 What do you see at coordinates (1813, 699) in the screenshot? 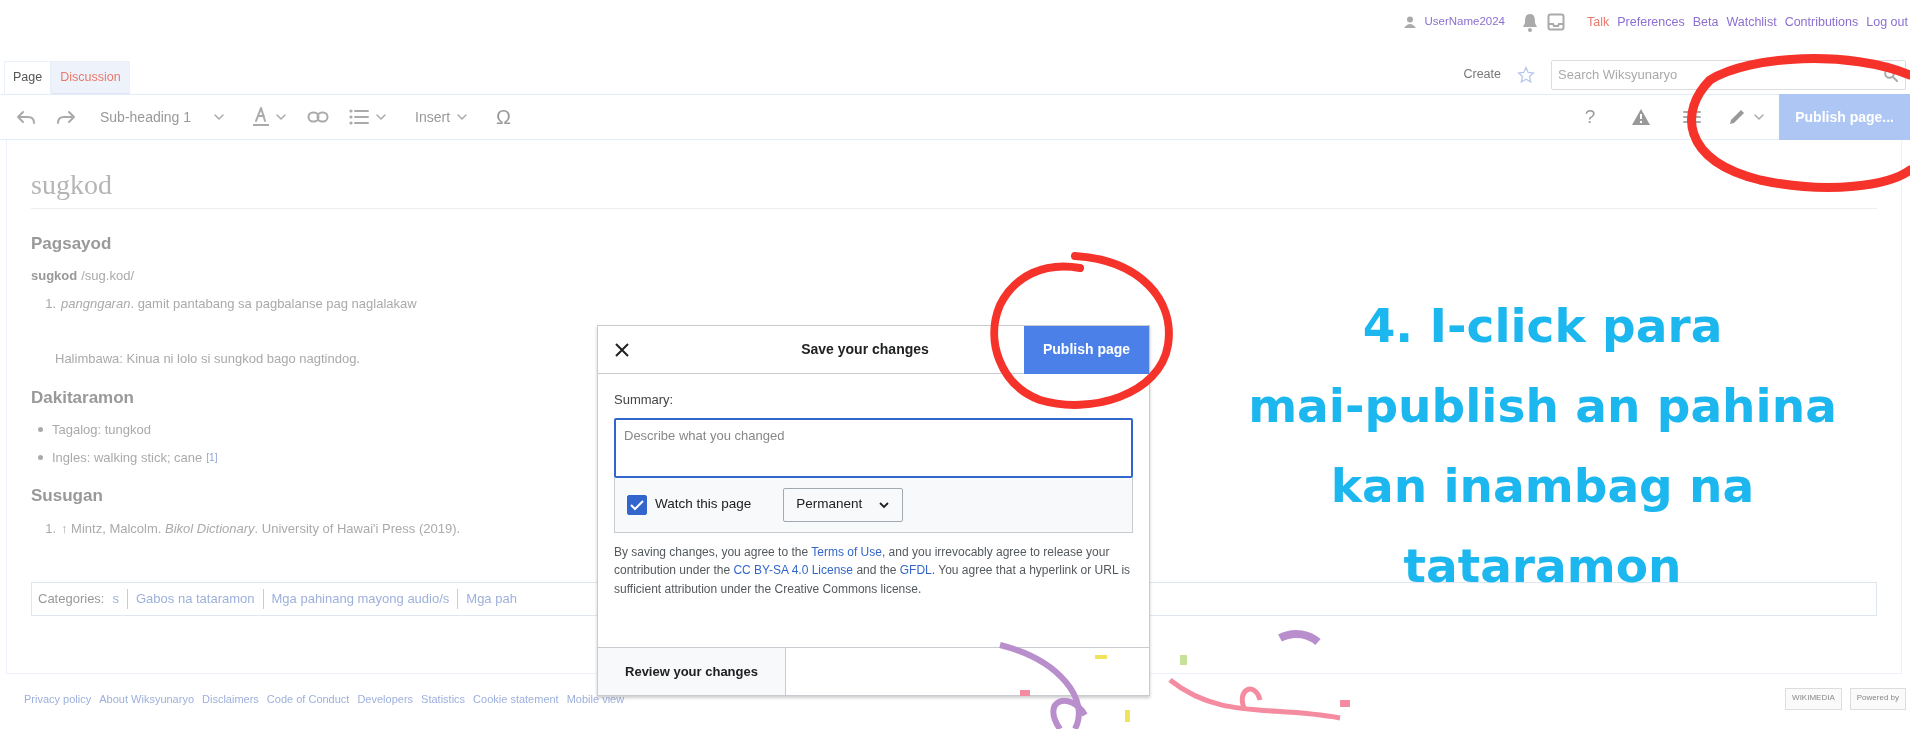
I see `footer-badge: WIKIMEDIA` at bounding box center [1813, 699].